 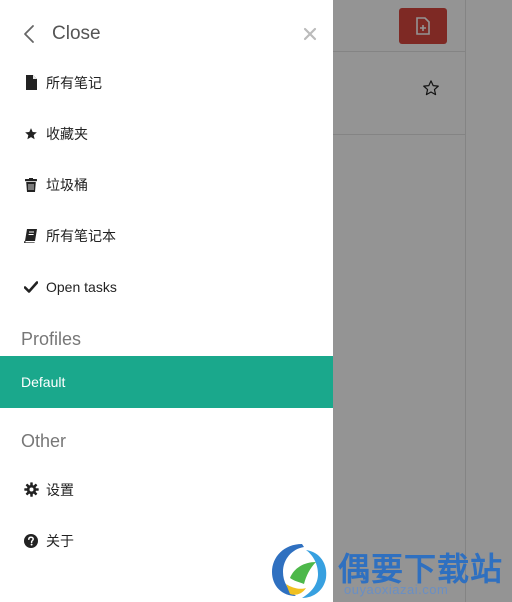 What do you see at coordinates (396, 589) in the screenshot?
I see `watermark-url: ouyaoxiazai.com` at bounding box center [396, 589].